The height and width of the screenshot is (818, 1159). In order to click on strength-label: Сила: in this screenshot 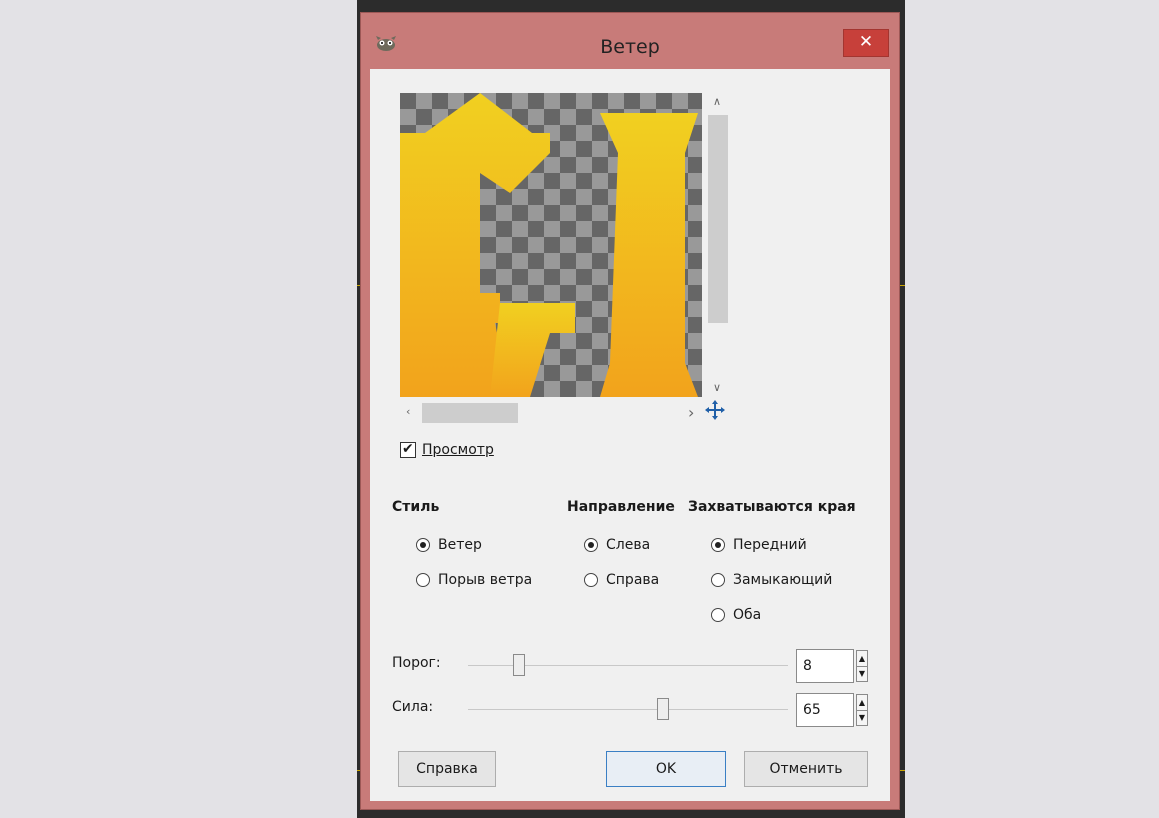, I will do `click(413, 707)`.